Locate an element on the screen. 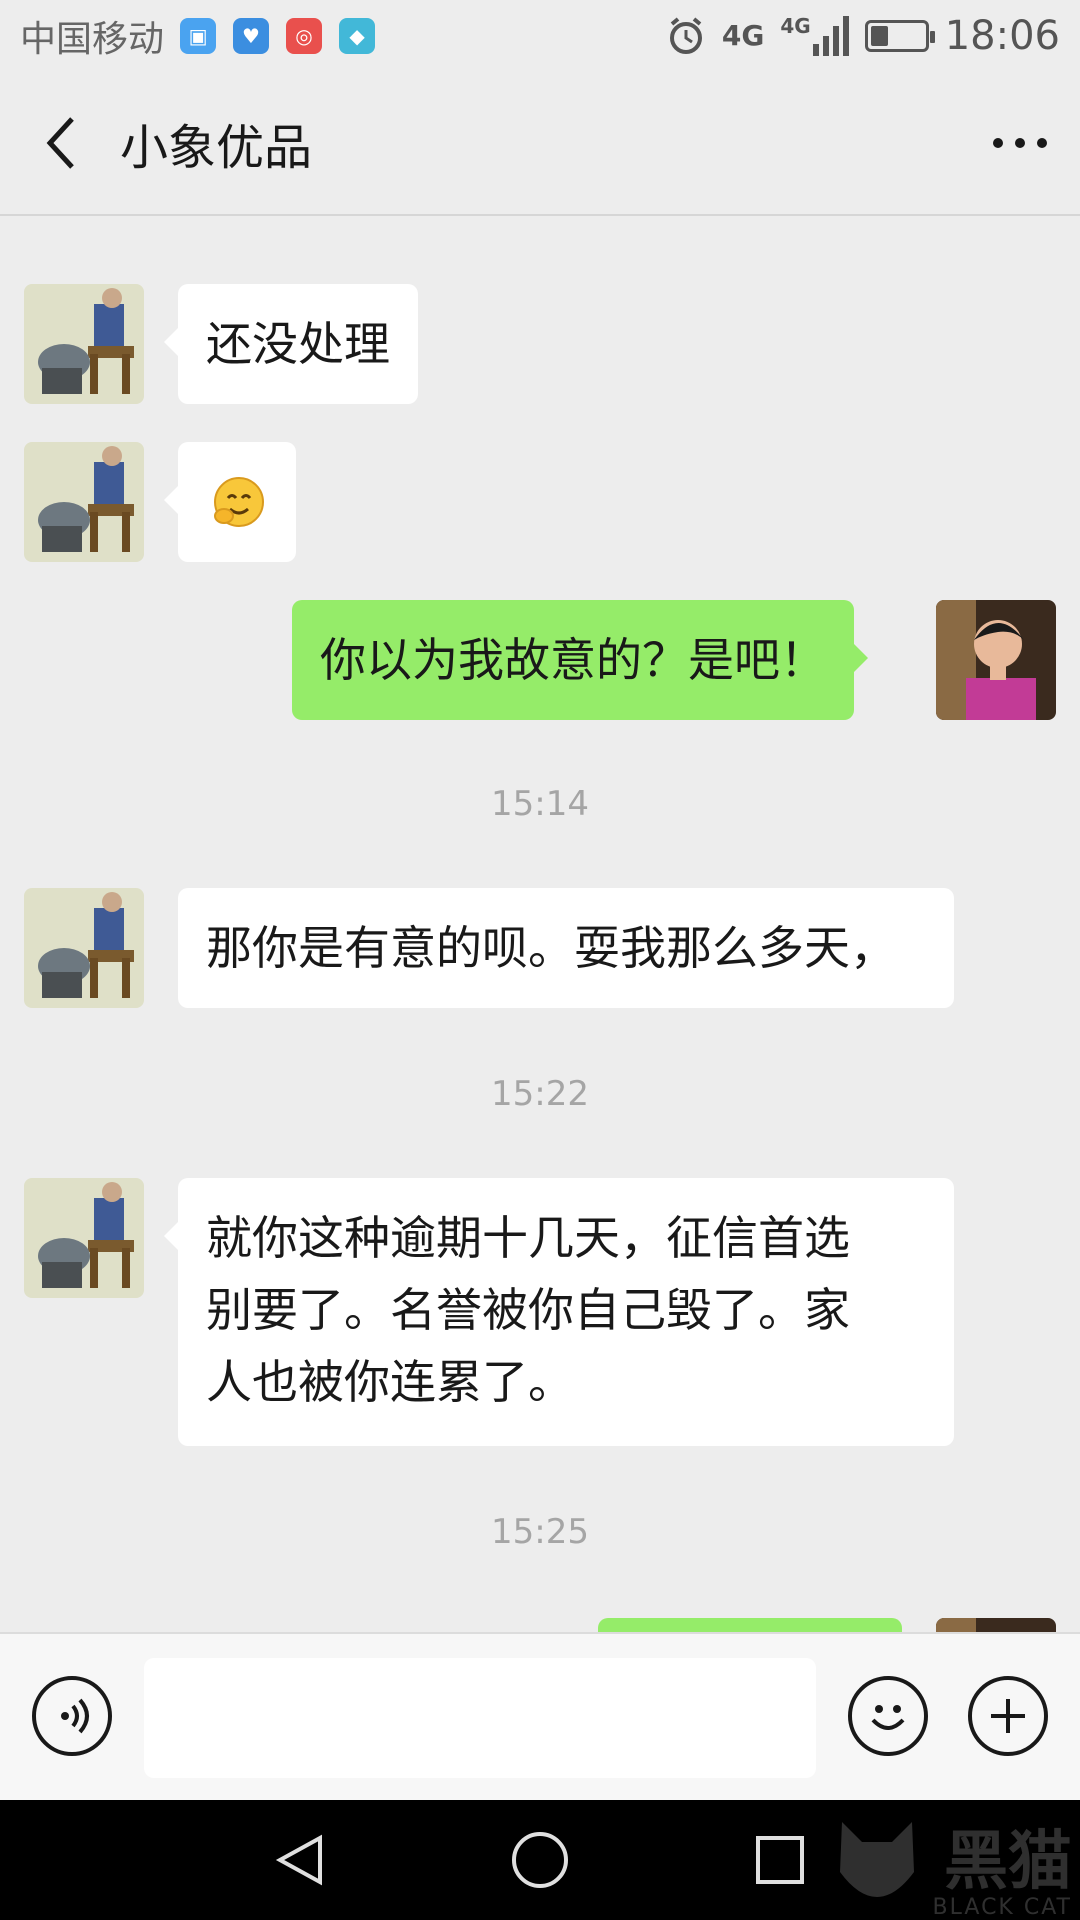 Image resolution: width=1080 pixels, height=1920 pixels. nav-home-button is located at coordinates (540, 1860).